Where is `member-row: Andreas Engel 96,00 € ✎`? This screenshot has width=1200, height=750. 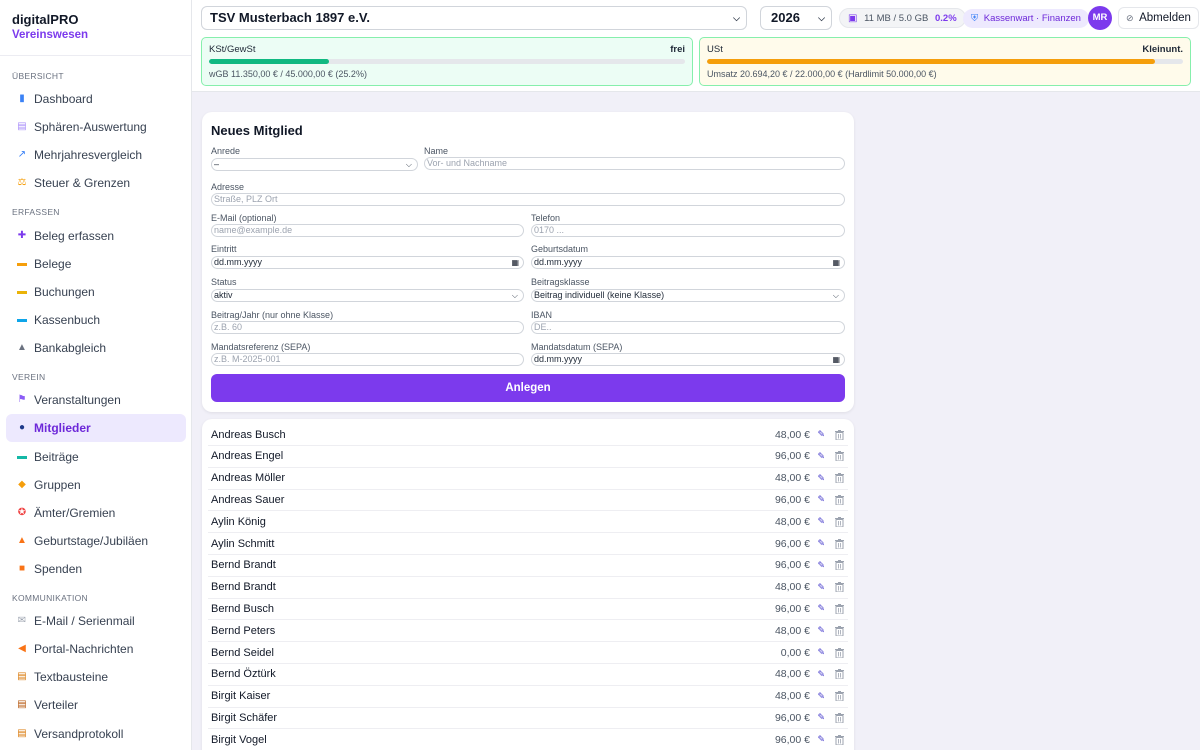
member-row: Andreas Engel 96,00 € ✎ is located at coordinates (528, 457).